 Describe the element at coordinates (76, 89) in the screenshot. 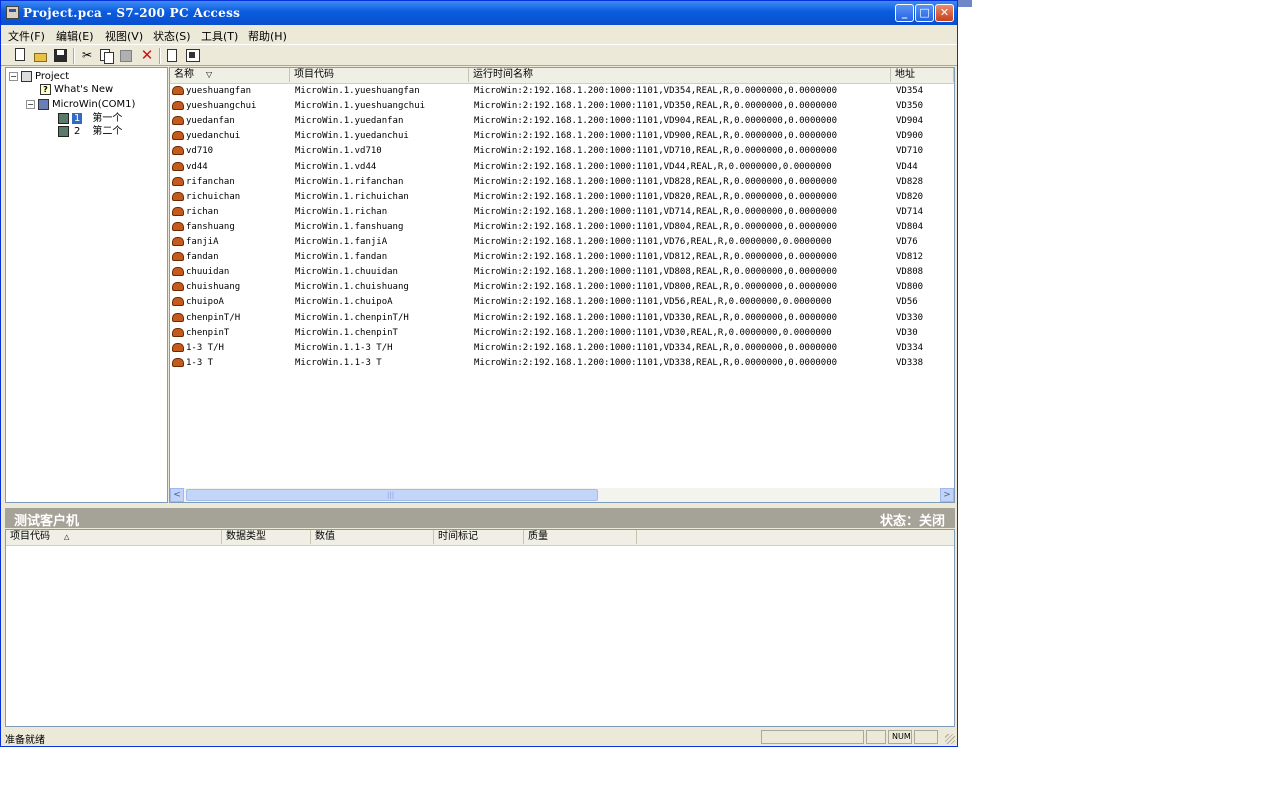

I see `tree-node-whats-new: ? What's New` at that location.